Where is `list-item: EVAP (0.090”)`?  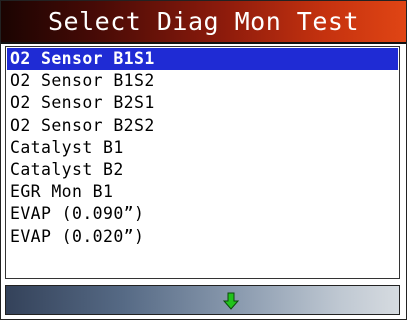 list-item: EVAP (0.090”) is located at coordinates (202, 214).